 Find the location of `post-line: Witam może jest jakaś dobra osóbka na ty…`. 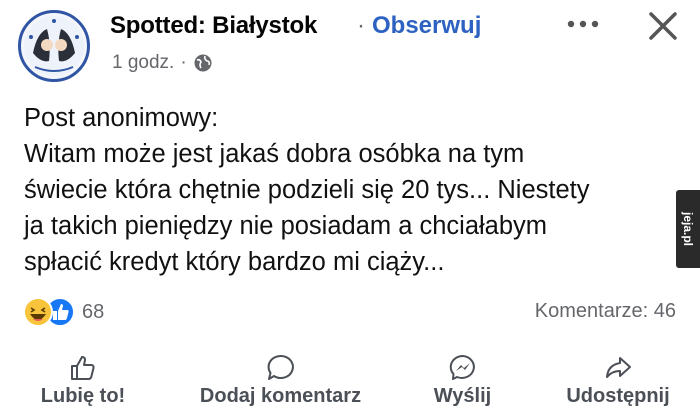

post-line: Witam może jest jakaś dobra osóbka na ty… is located at coordinates (274, 154).